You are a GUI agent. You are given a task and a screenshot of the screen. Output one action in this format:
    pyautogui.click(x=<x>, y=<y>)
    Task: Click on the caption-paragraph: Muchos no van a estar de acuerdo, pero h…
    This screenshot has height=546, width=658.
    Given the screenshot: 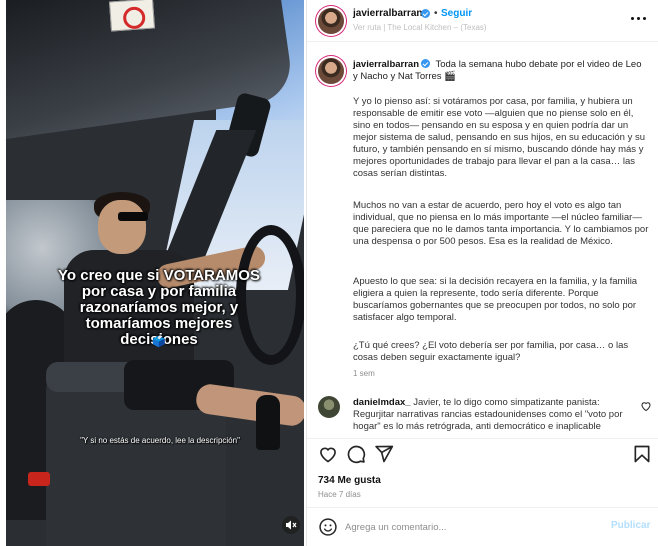 What is the action you would take?
    pyautogui.click(x=501, y=223)
    